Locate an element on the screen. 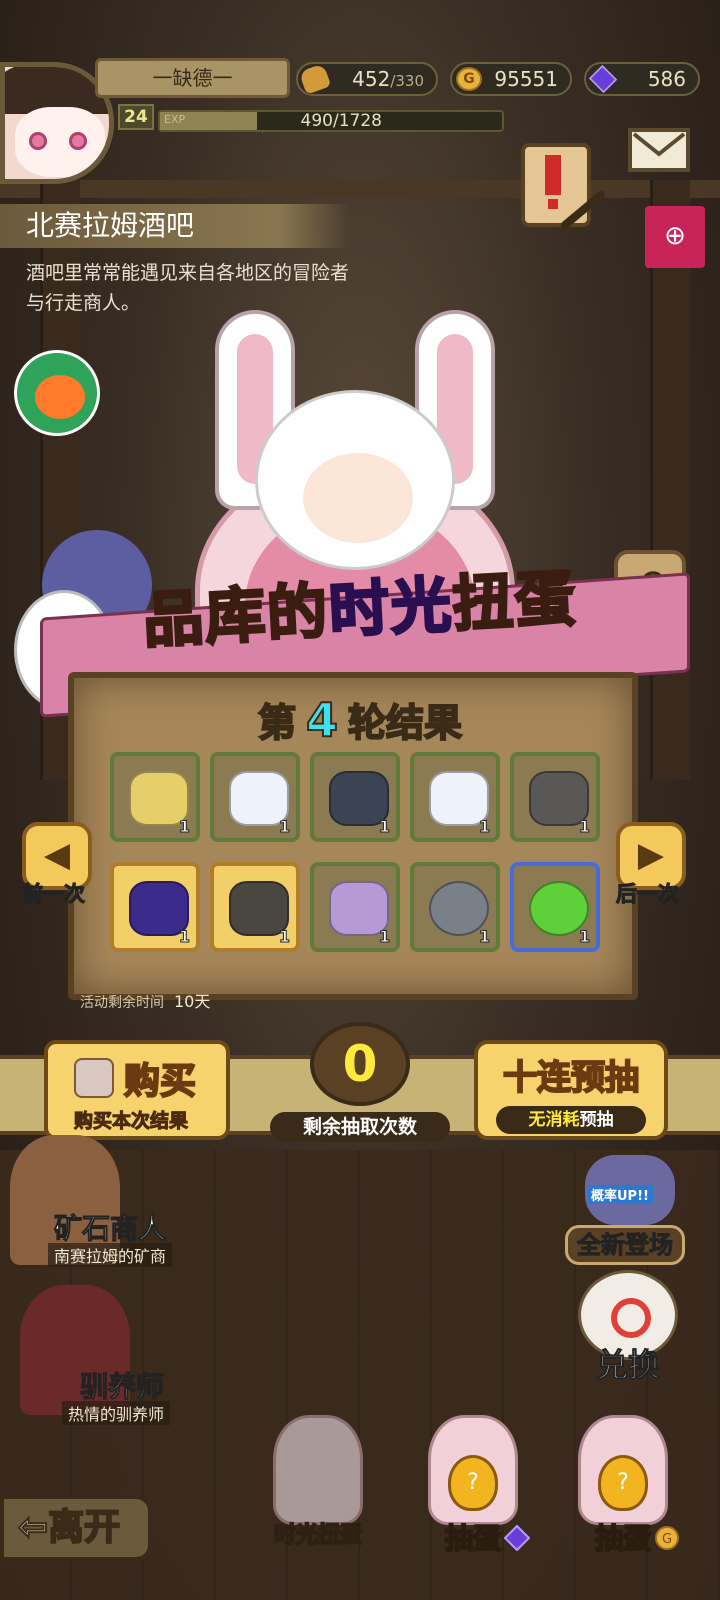 This screenshot has height=1600, width=720. wooden-pillar is located at coordinates (670, 480).